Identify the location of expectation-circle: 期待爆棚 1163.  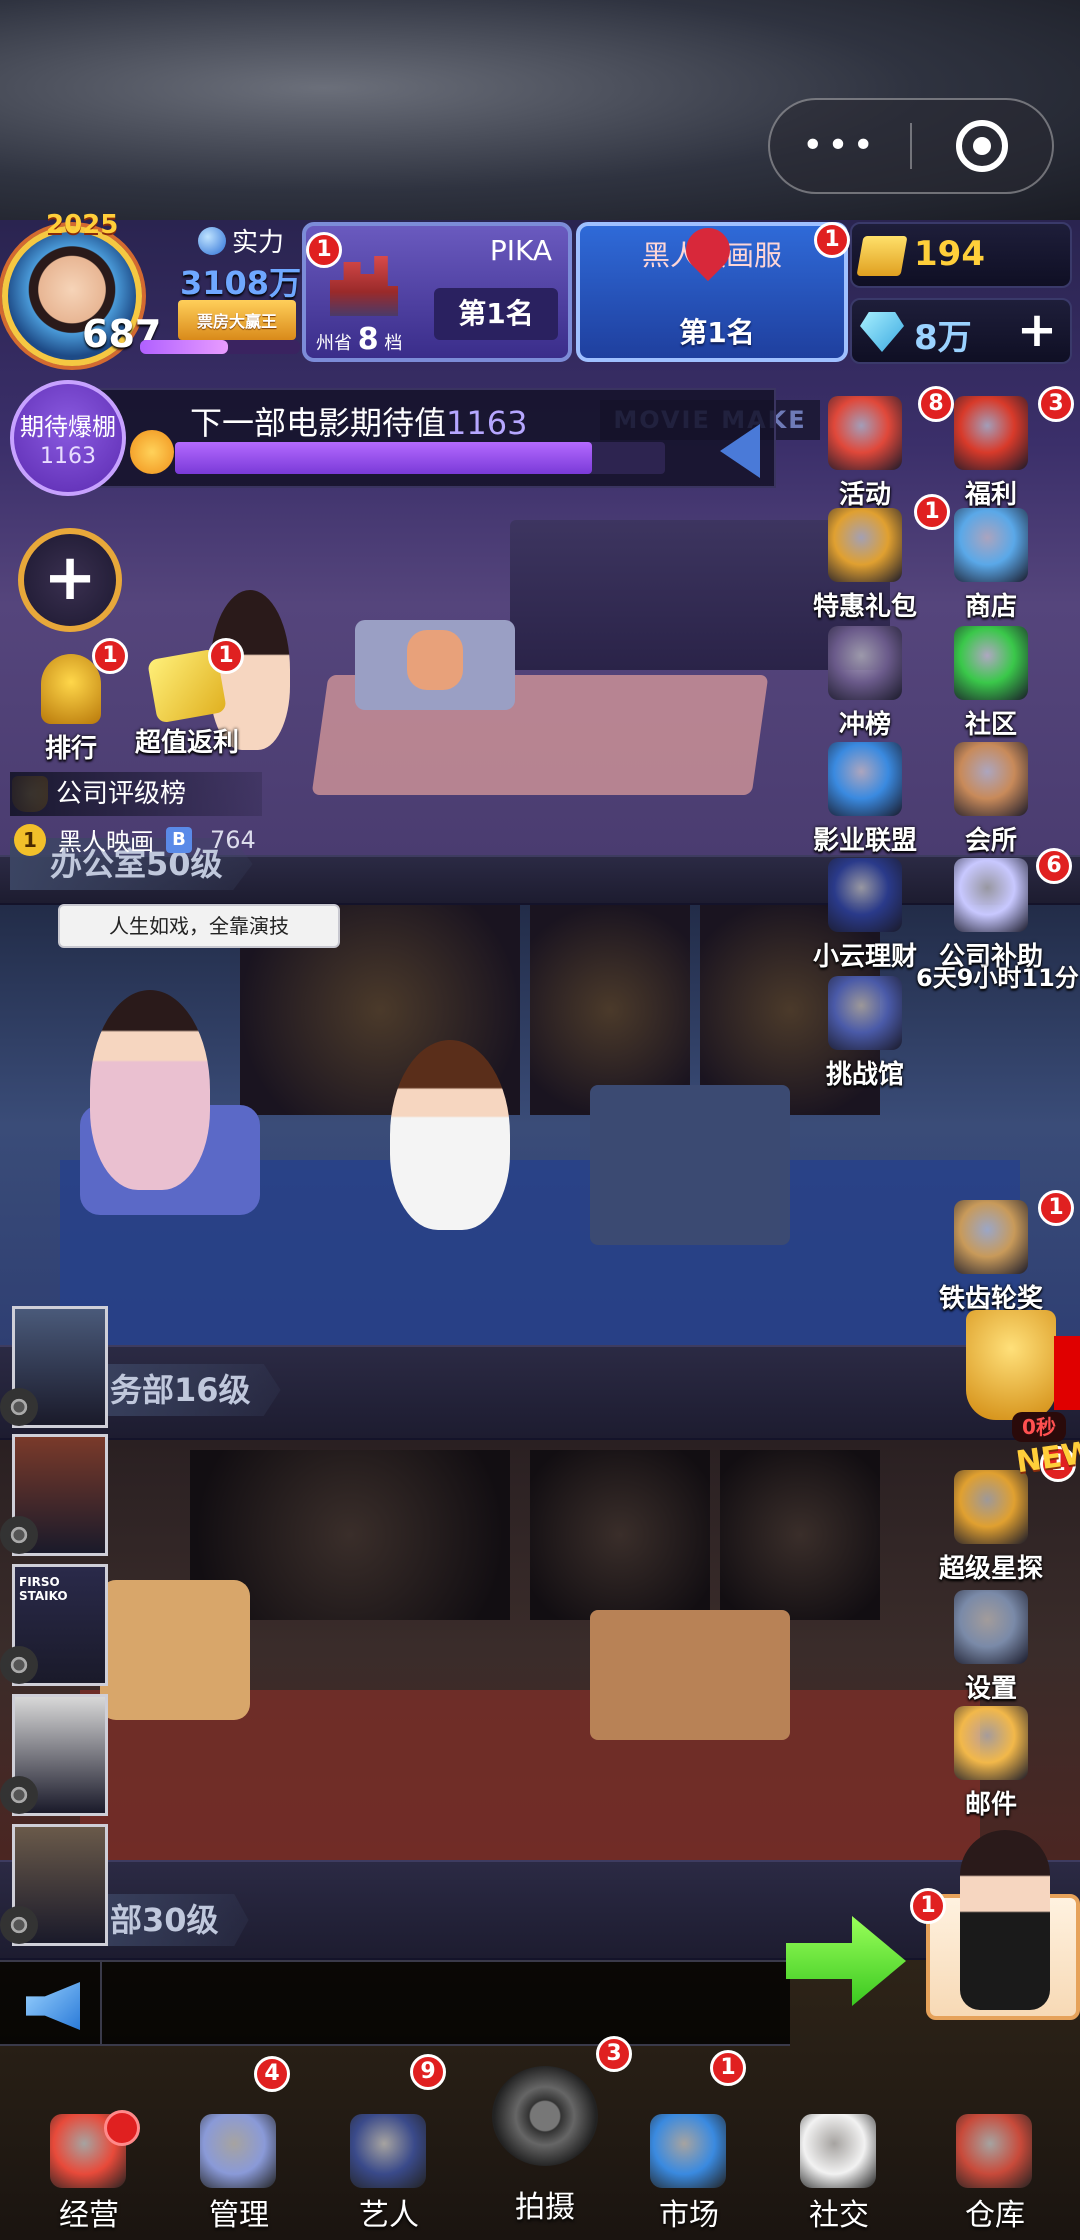
(68, 438).